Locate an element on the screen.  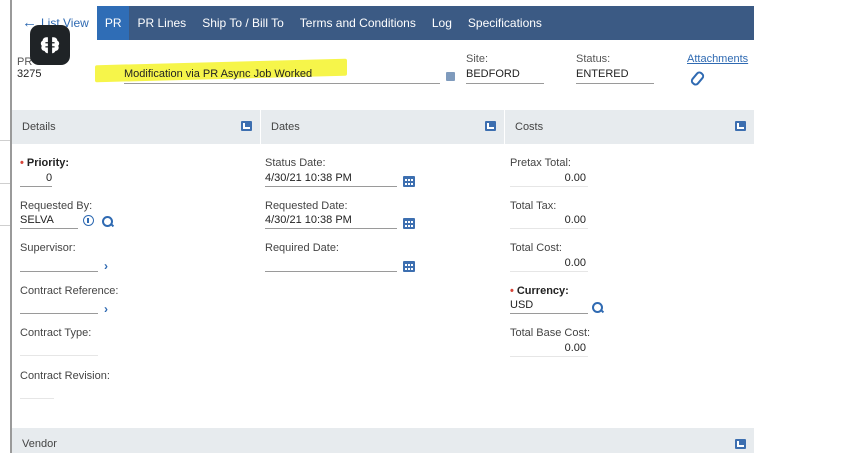
contract-revision-underline is located at coordinates (37, 398).